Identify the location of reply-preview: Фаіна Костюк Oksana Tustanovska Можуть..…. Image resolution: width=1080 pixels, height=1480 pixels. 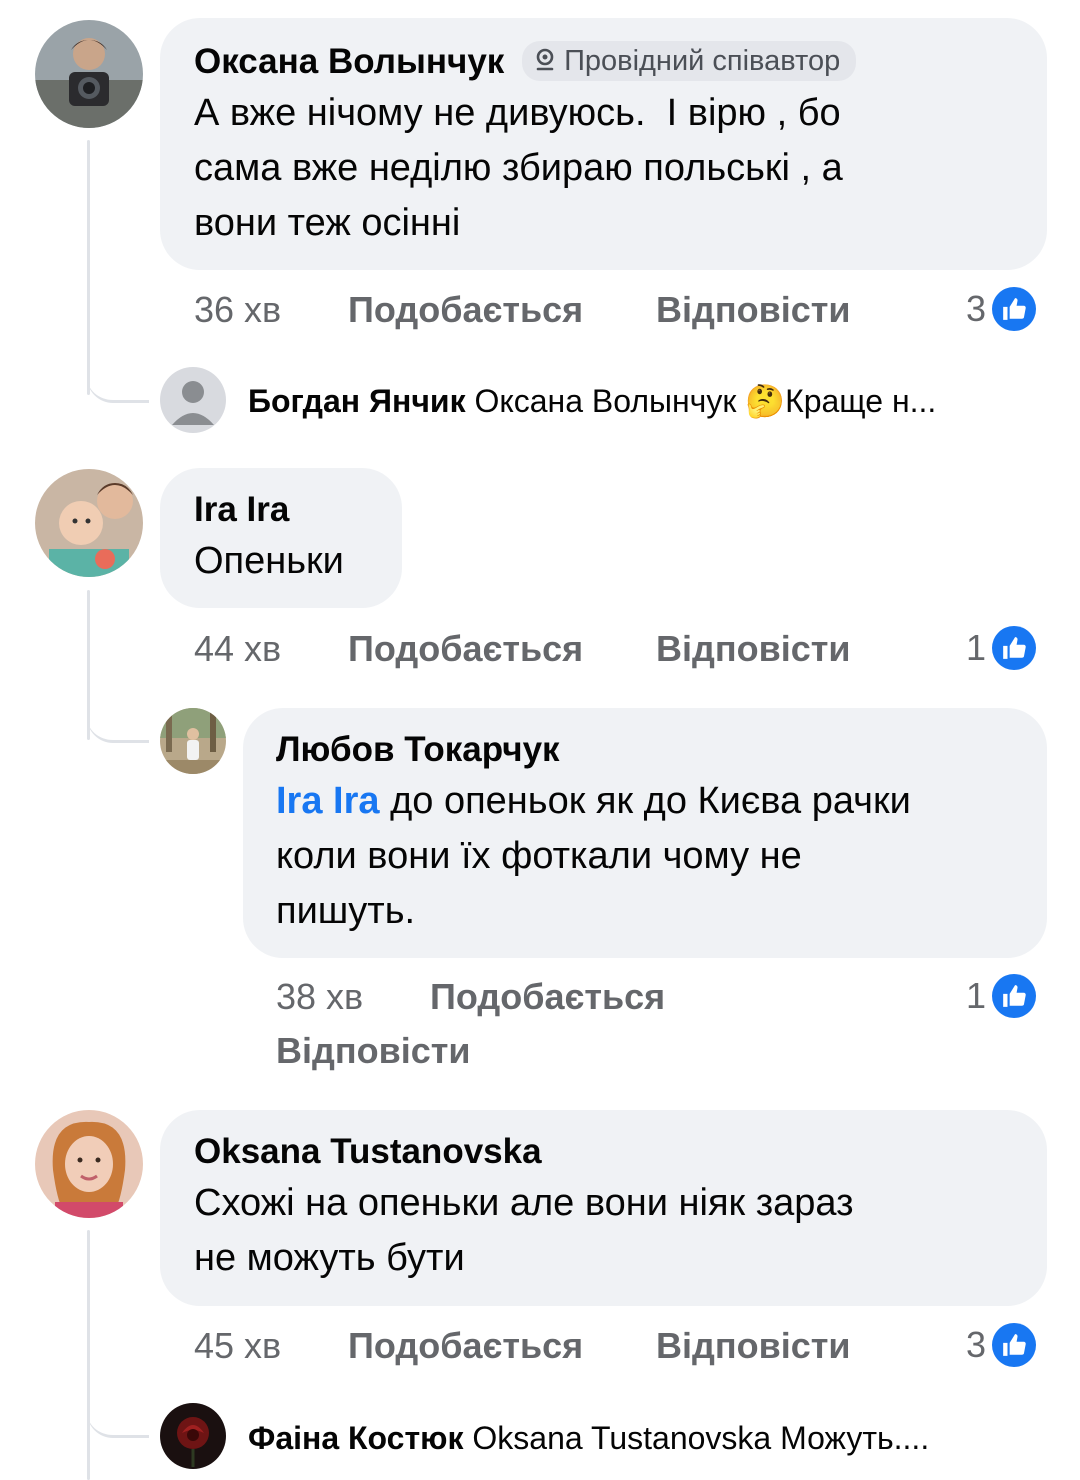
(588, 1438).